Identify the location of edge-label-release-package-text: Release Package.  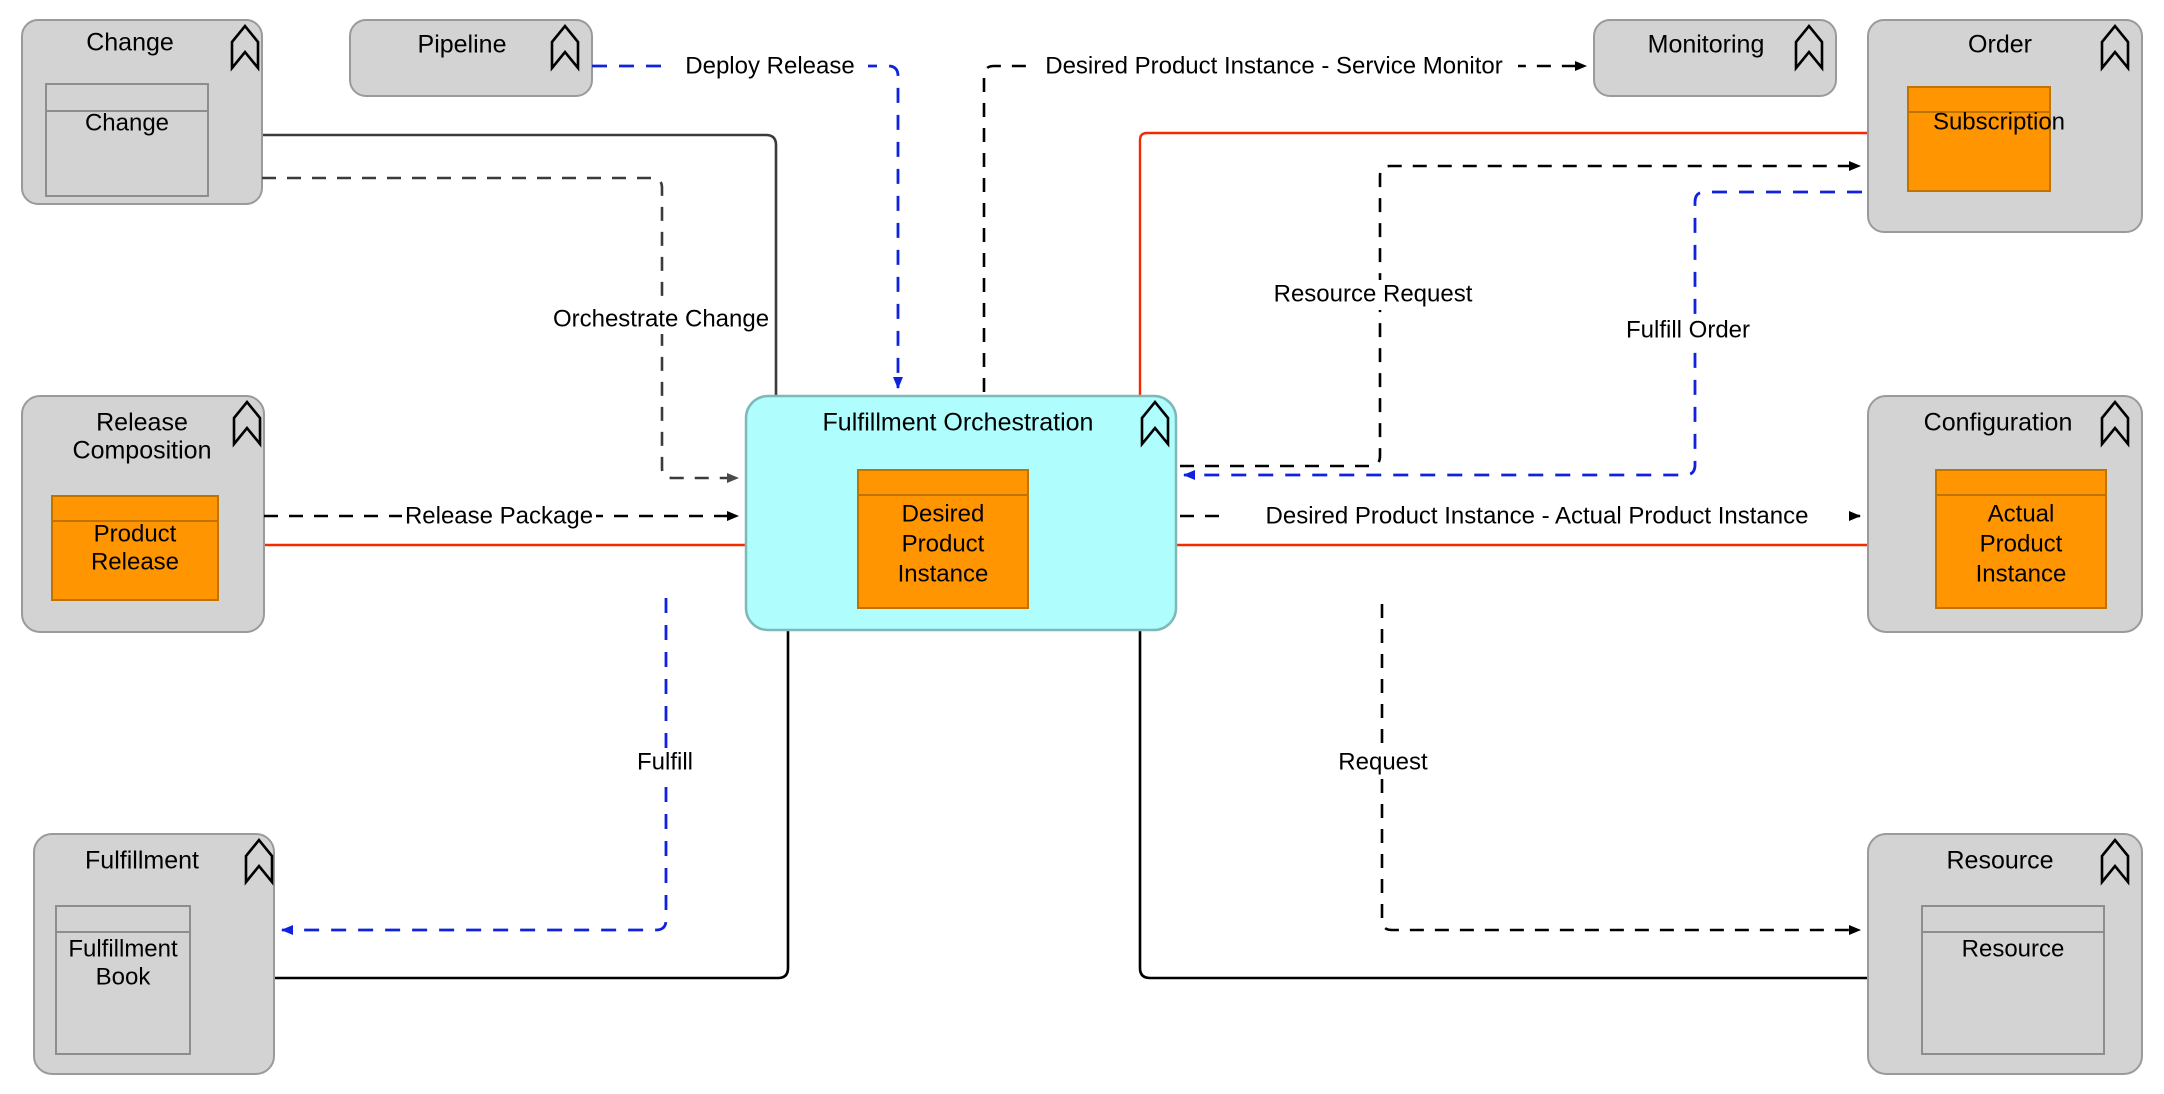
(499, 515).